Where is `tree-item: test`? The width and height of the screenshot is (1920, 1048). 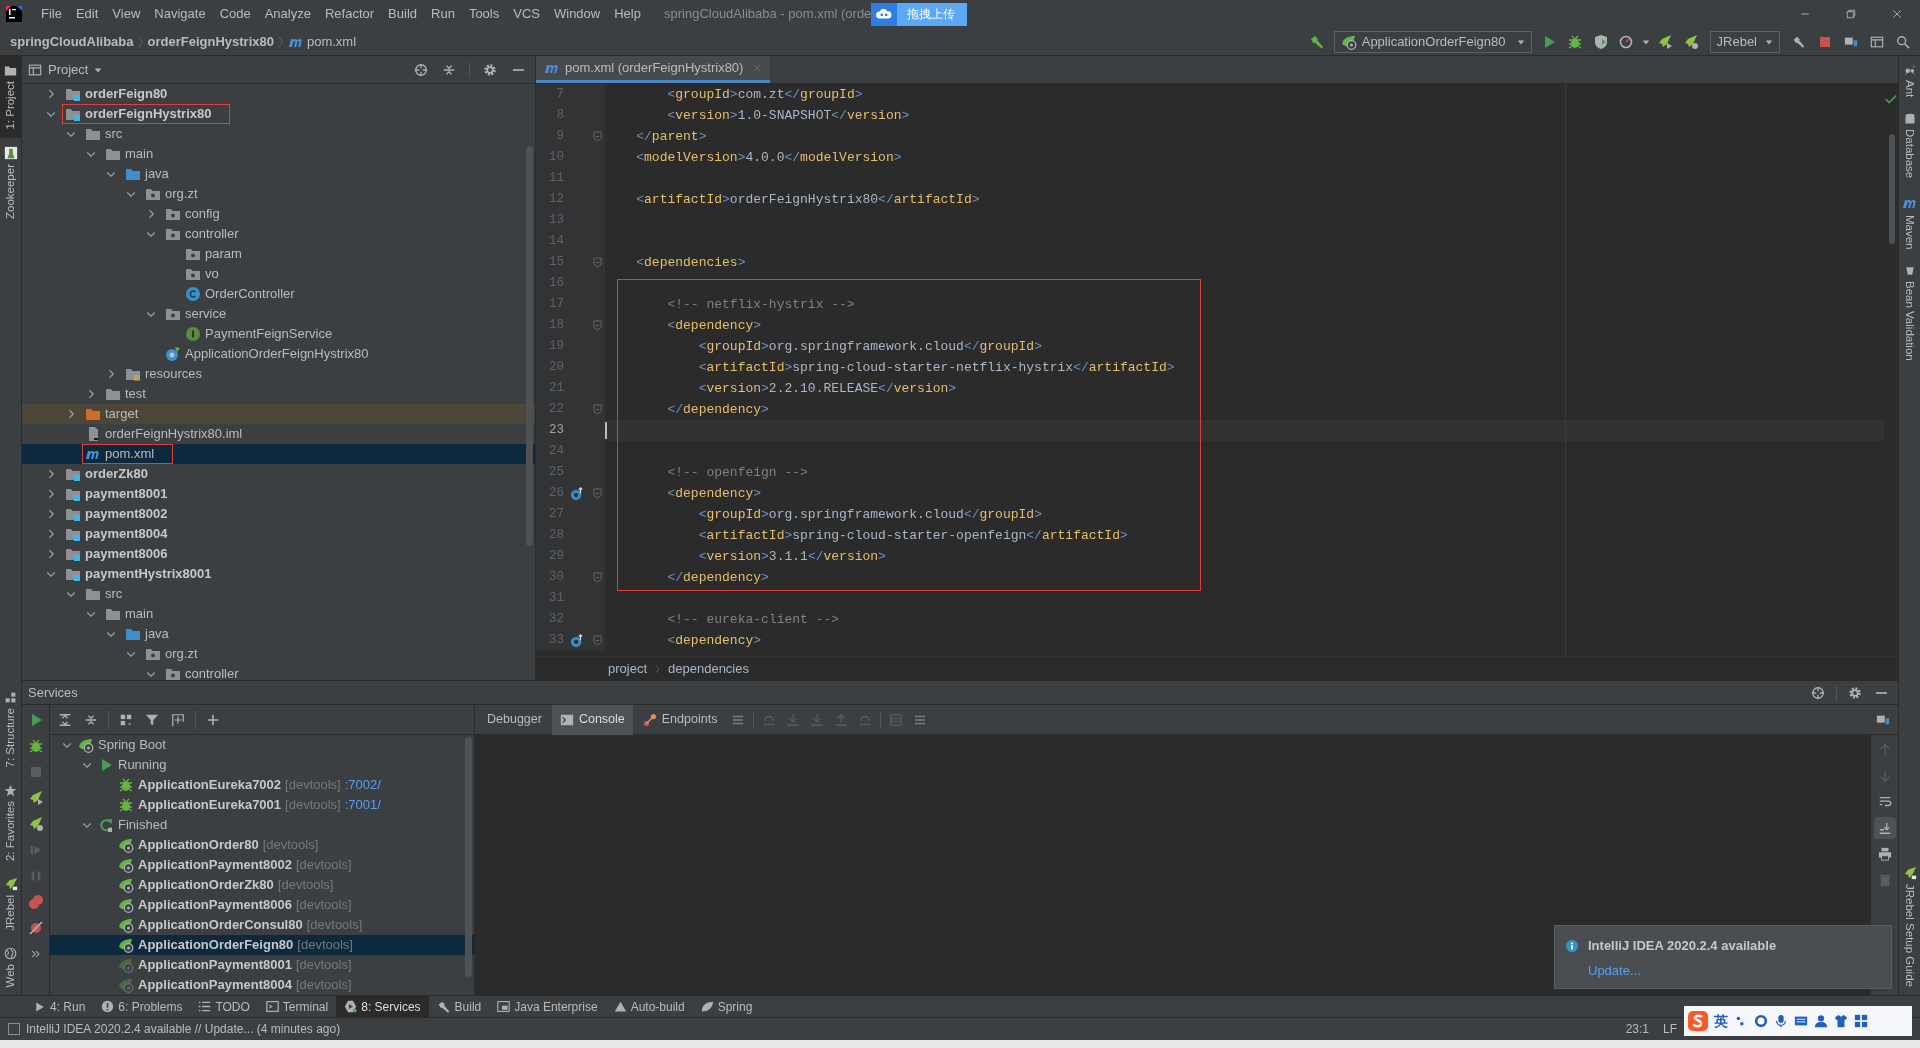
tree-item: test is located at coordinates (278, 394).